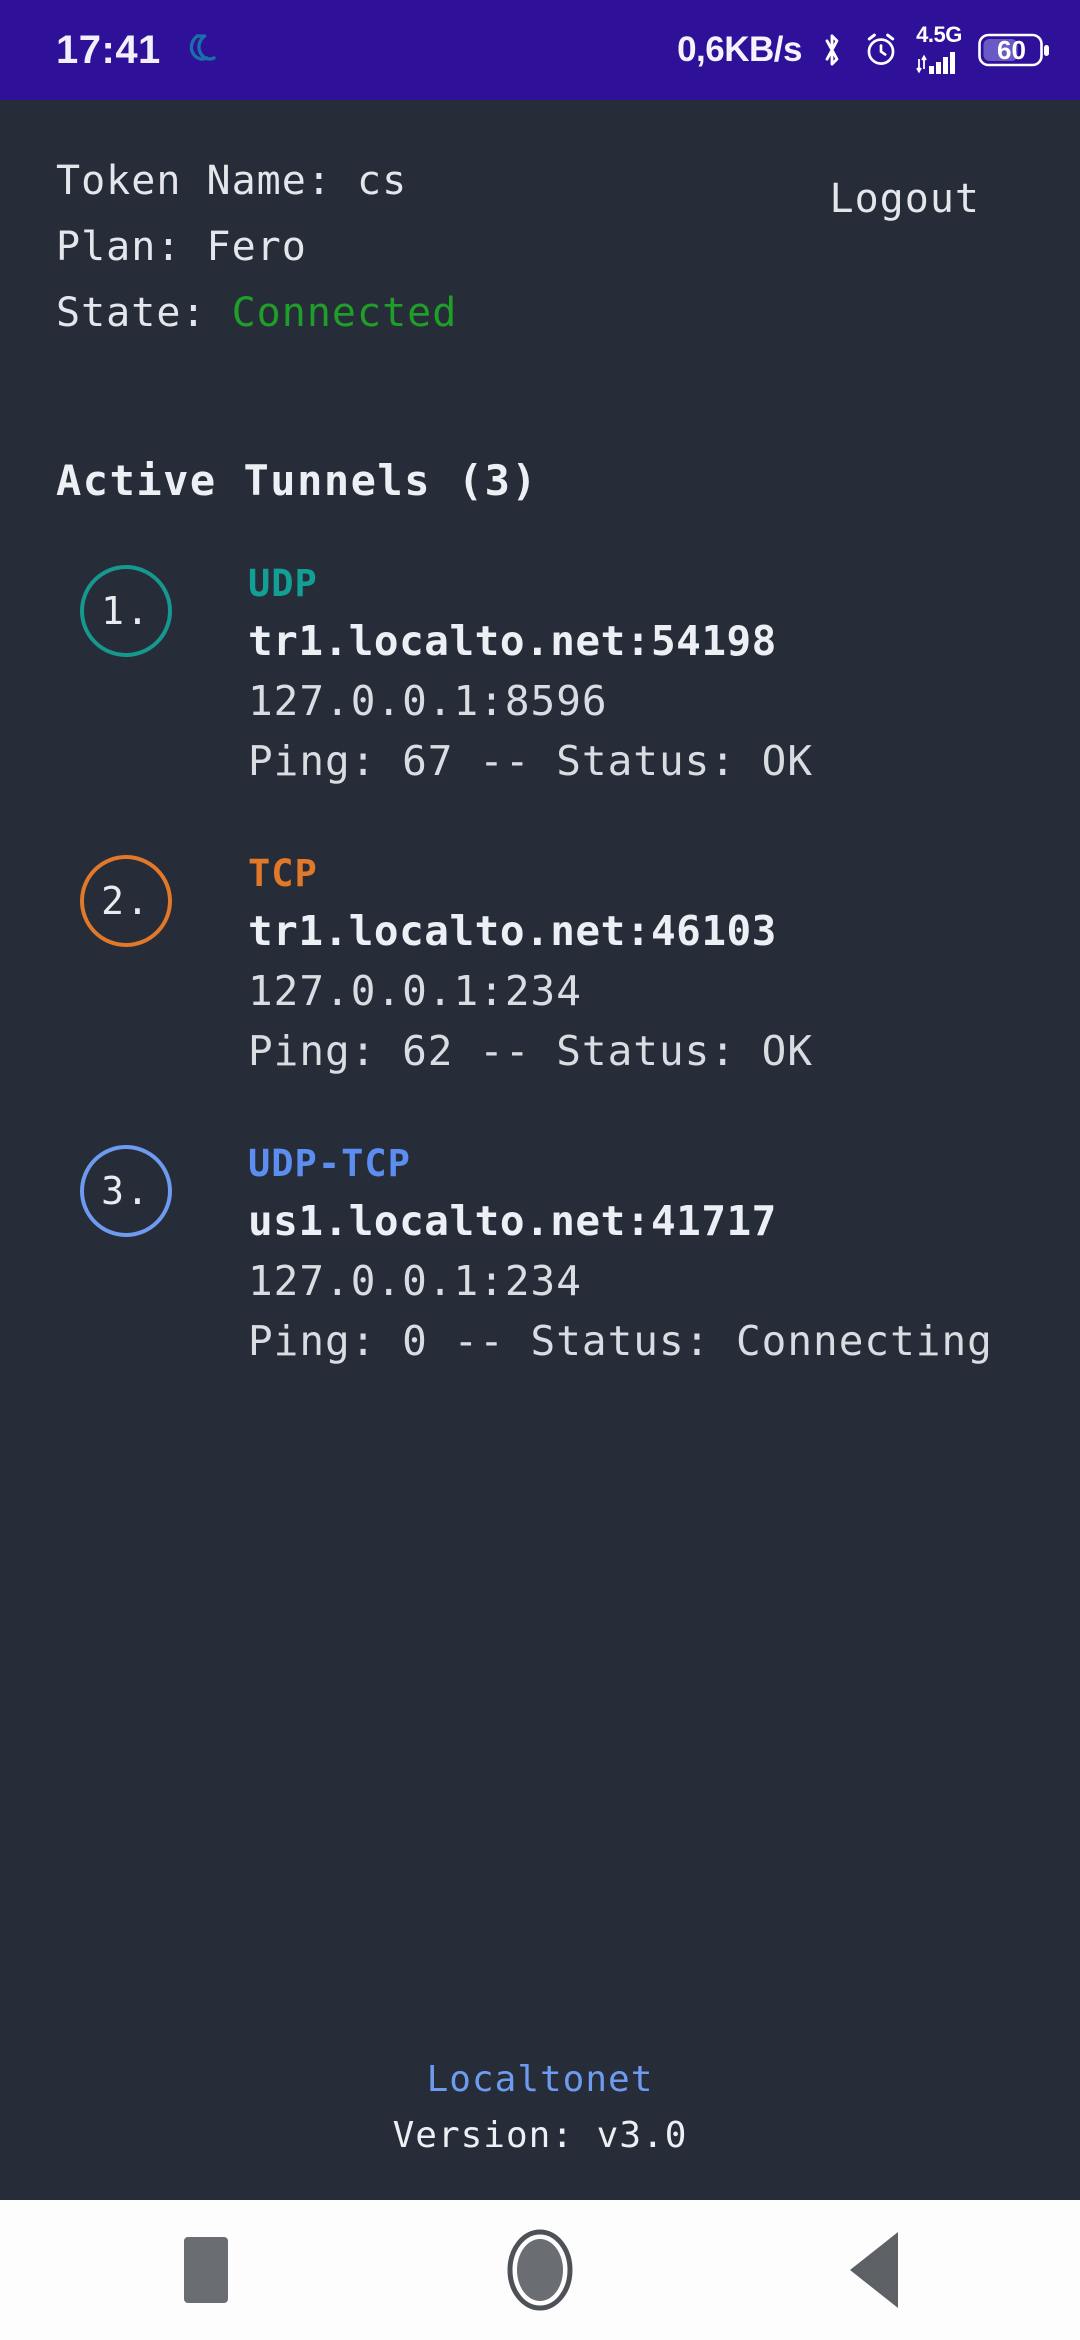 The image size is (1080, 2340). Describe the element at coordinates (108, 49) in the screenshot. I see `status-bar-clock: 17:41` at that location.